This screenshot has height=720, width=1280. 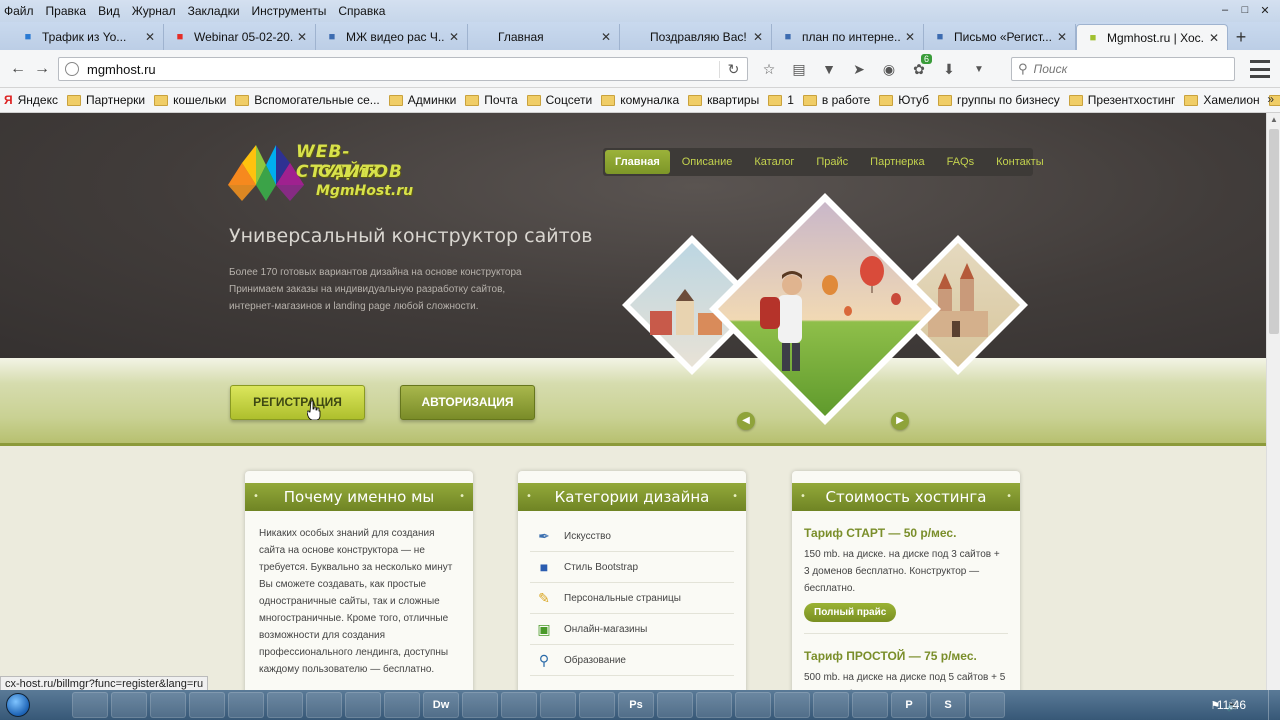 What do you see at coordinates (392, 37) in the screenshot?
I see `browser-tab: ■ МЖ видео рас Ч... ✕` at bounding box center [392, 37].